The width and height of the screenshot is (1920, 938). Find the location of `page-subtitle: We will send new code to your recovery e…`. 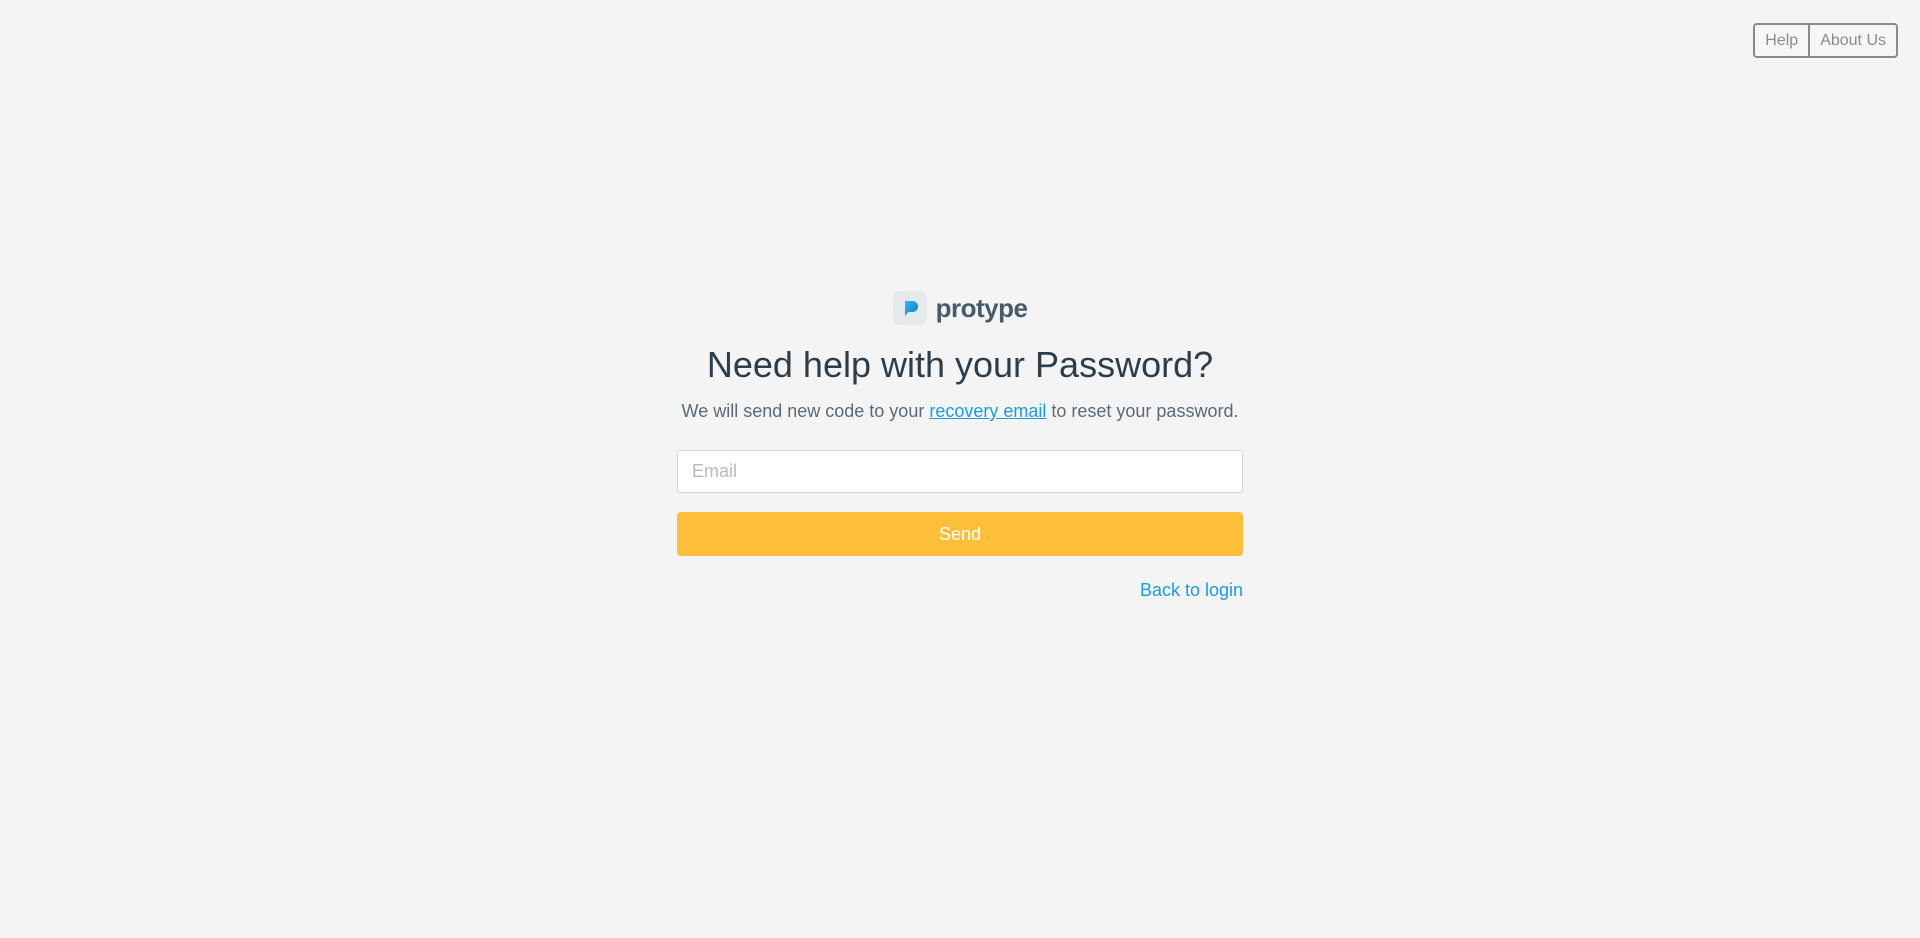

page-subtitle: We will send new code to your recovery e… is located at coordinates (960, 411).